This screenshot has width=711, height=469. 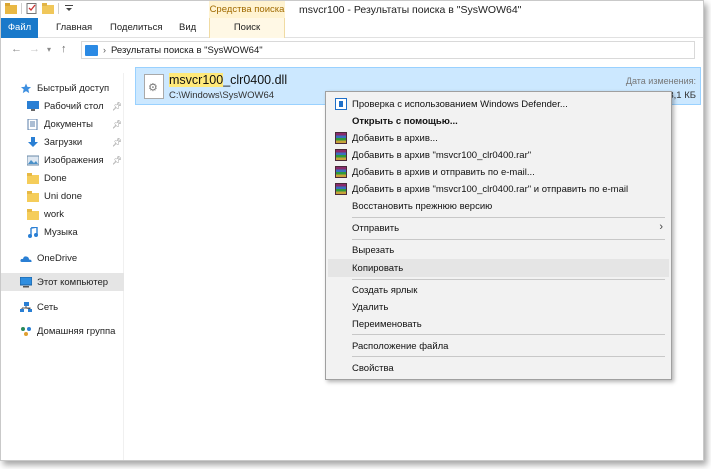 What do you see at coordinates (498, 307) in the screenshot?
I see `menu-item-delete: Удалить` at bounding box center [498, 307].